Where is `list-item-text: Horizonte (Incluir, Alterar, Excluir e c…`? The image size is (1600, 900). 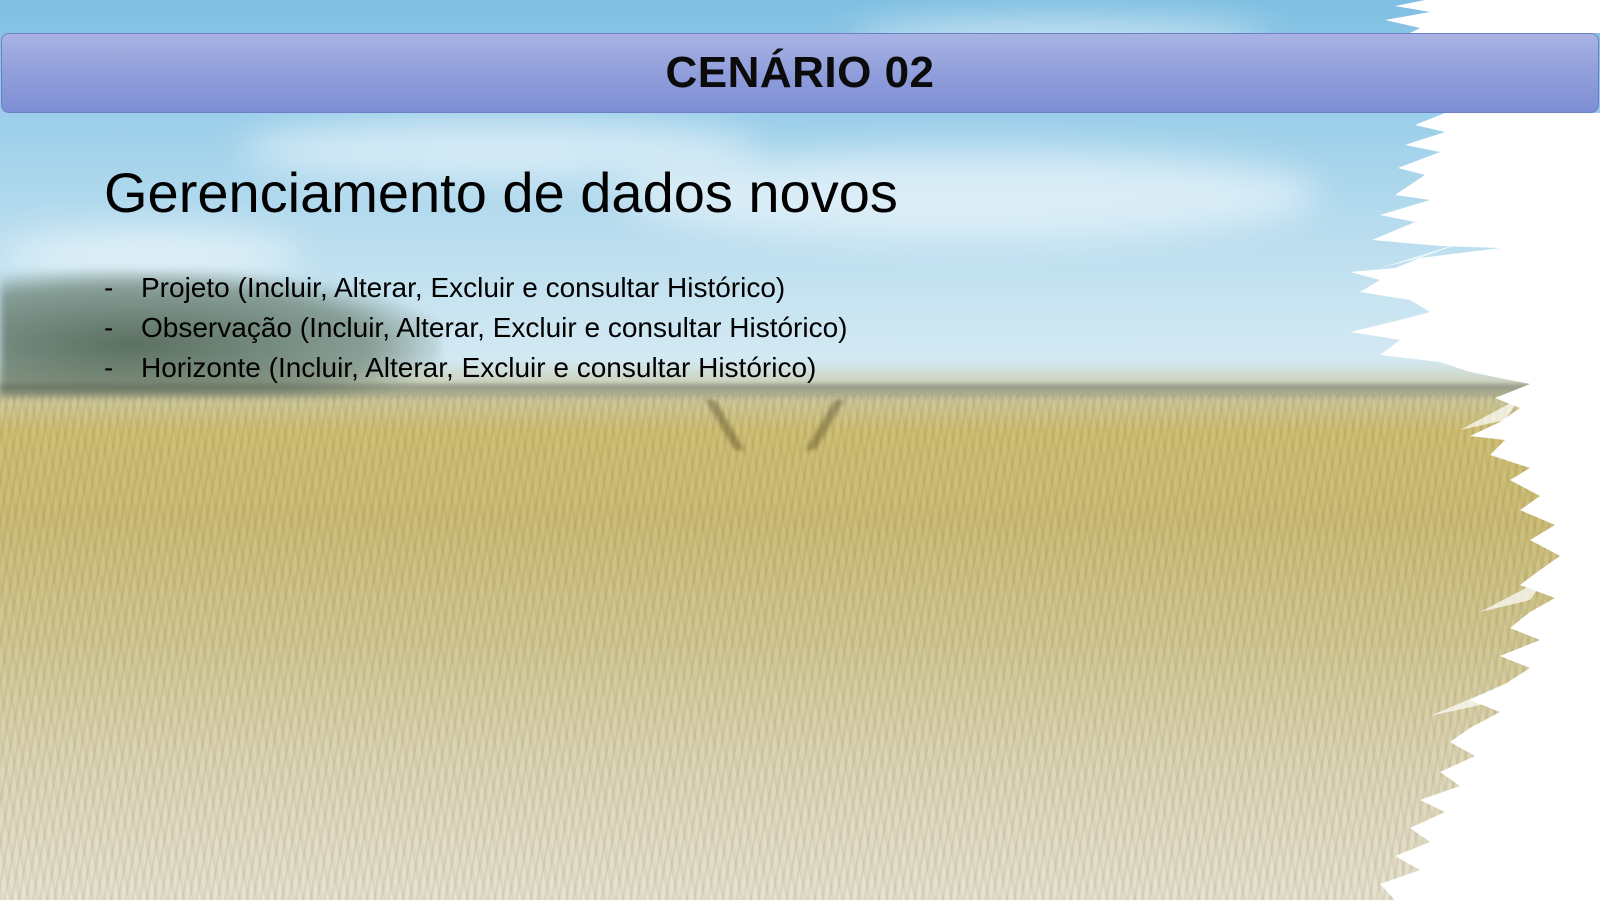 list-item-text: Horizonte (Incluir, Alterar, Excluir e c… is located at coordinates (479, 367).